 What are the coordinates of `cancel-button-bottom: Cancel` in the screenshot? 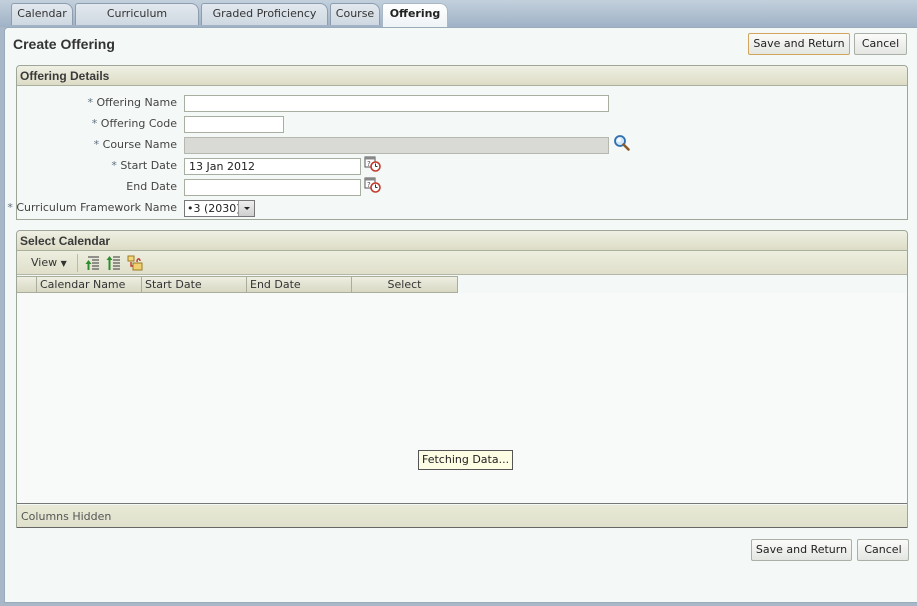 It's located at (883, 550).